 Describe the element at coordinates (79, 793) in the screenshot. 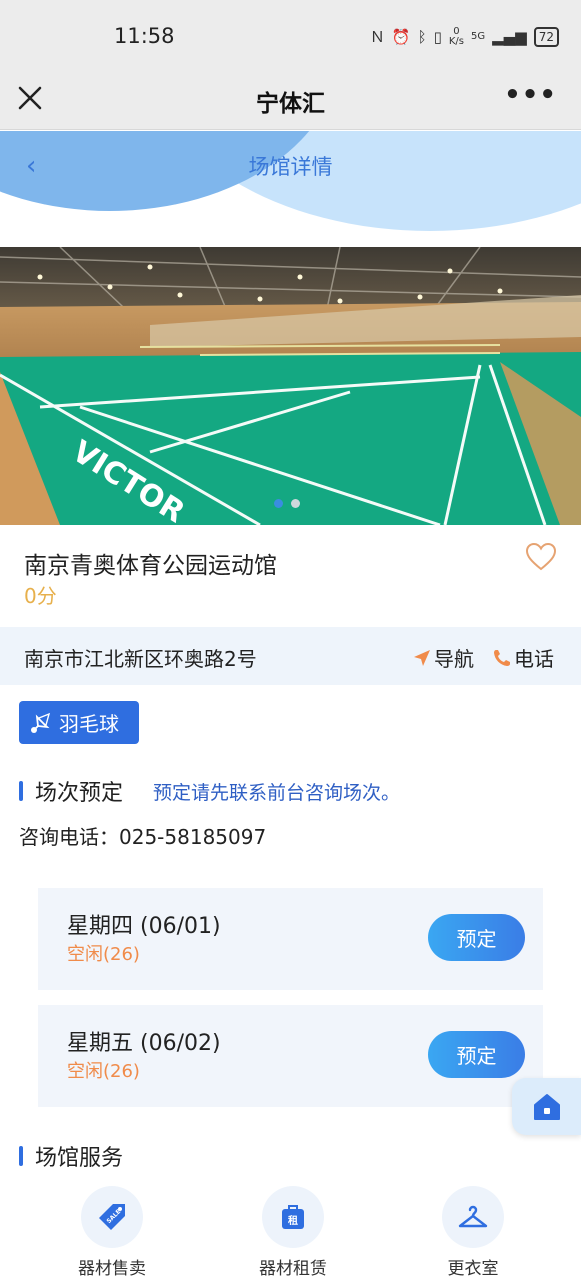

I see `booking-section-title: 场次预定` at that location.